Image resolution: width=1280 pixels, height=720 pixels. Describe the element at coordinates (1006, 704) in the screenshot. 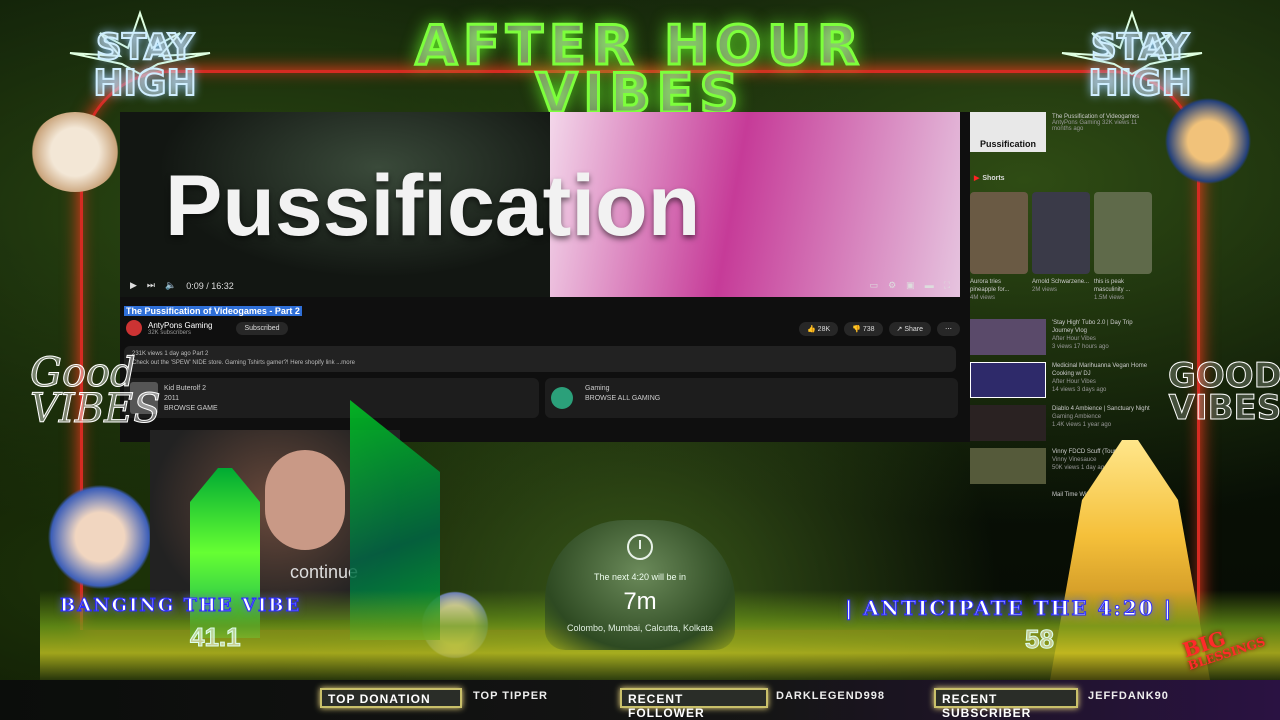

I see `recent-subscriber-label: RECENT SUBSCRIBER` at that location.